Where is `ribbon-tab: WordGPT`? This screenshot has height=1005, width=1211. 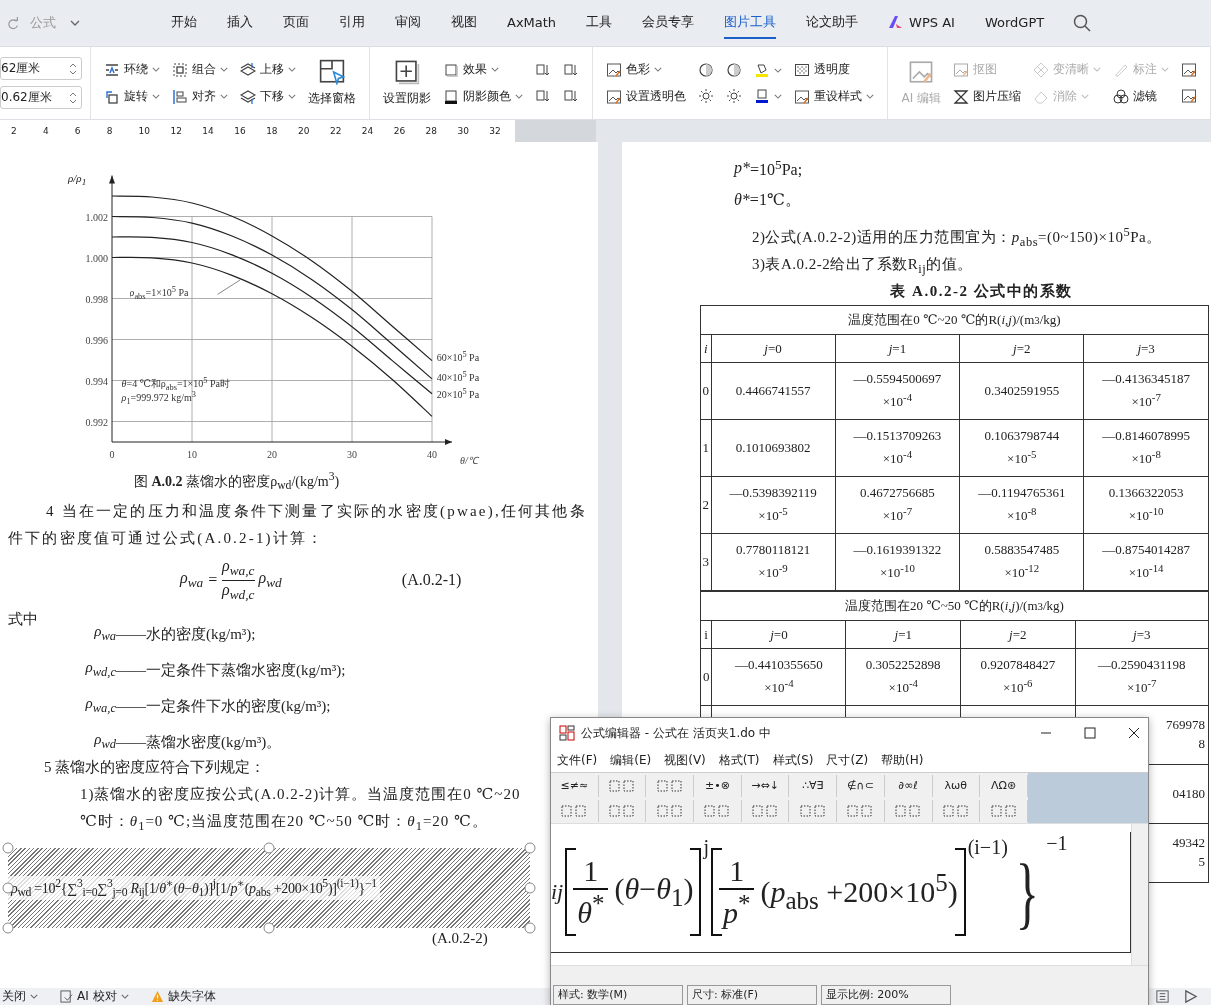 ribbon-tab: WordGPT is located at coordinates (1014, 23).